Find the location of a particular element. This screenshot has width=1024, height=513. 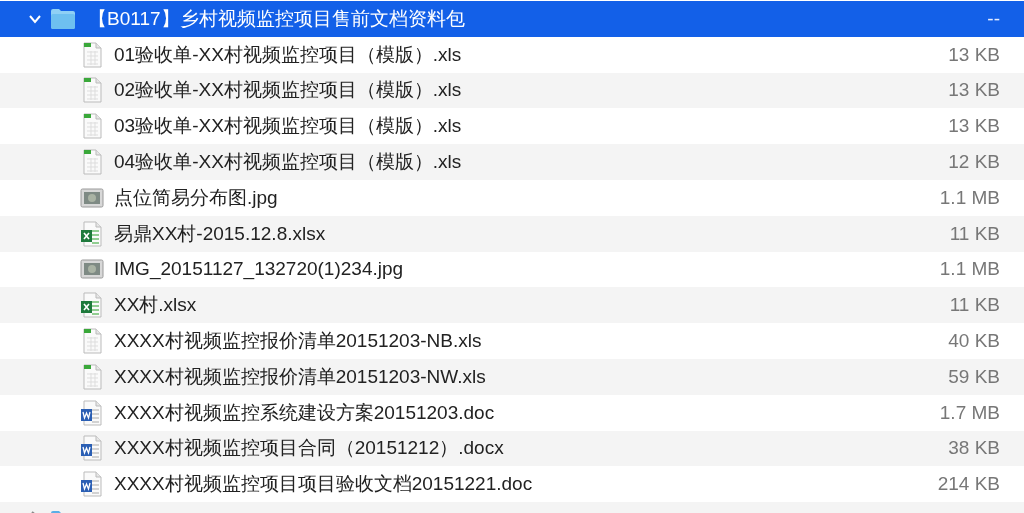

file-name: 易鼎XX村-2015.12.8.xlsx is located at coordinates (220, 233).